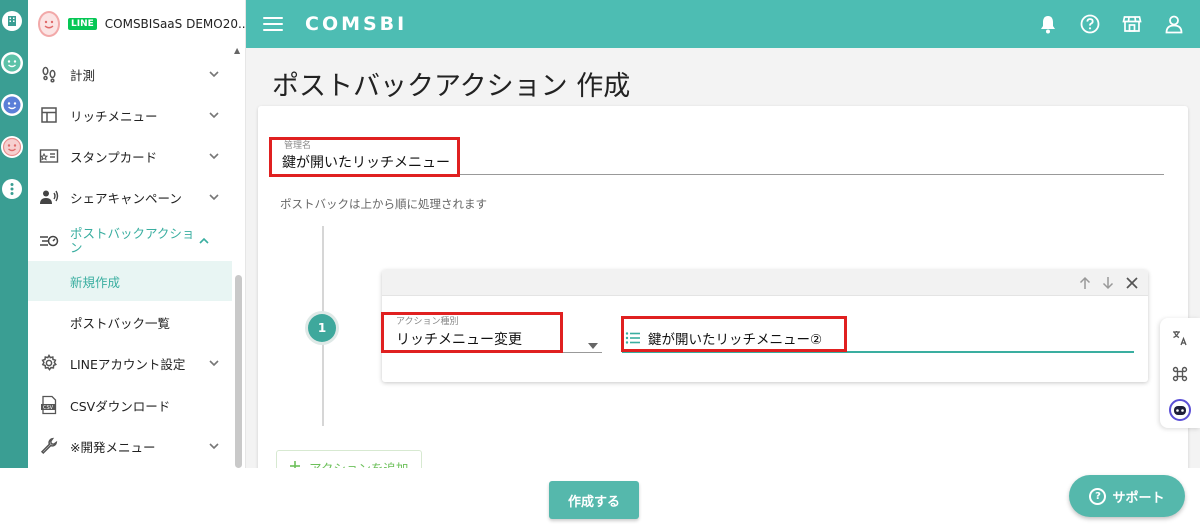 The image size is (1200, 528). I want to click on more-vertical-icon, so click(12, 189).